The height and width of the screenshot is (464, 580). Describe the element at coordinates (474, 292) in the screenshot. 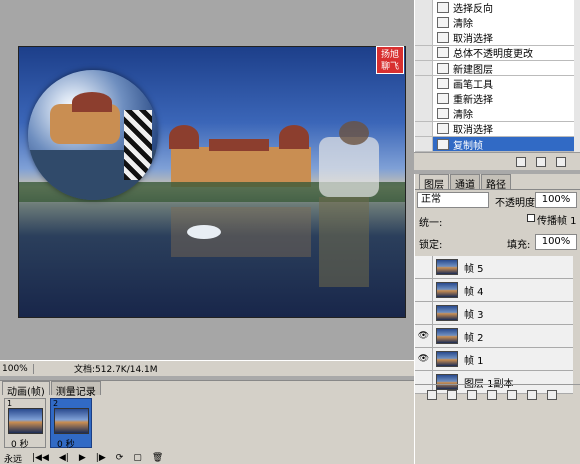

I see `layer-name: 帧 4` at that location.